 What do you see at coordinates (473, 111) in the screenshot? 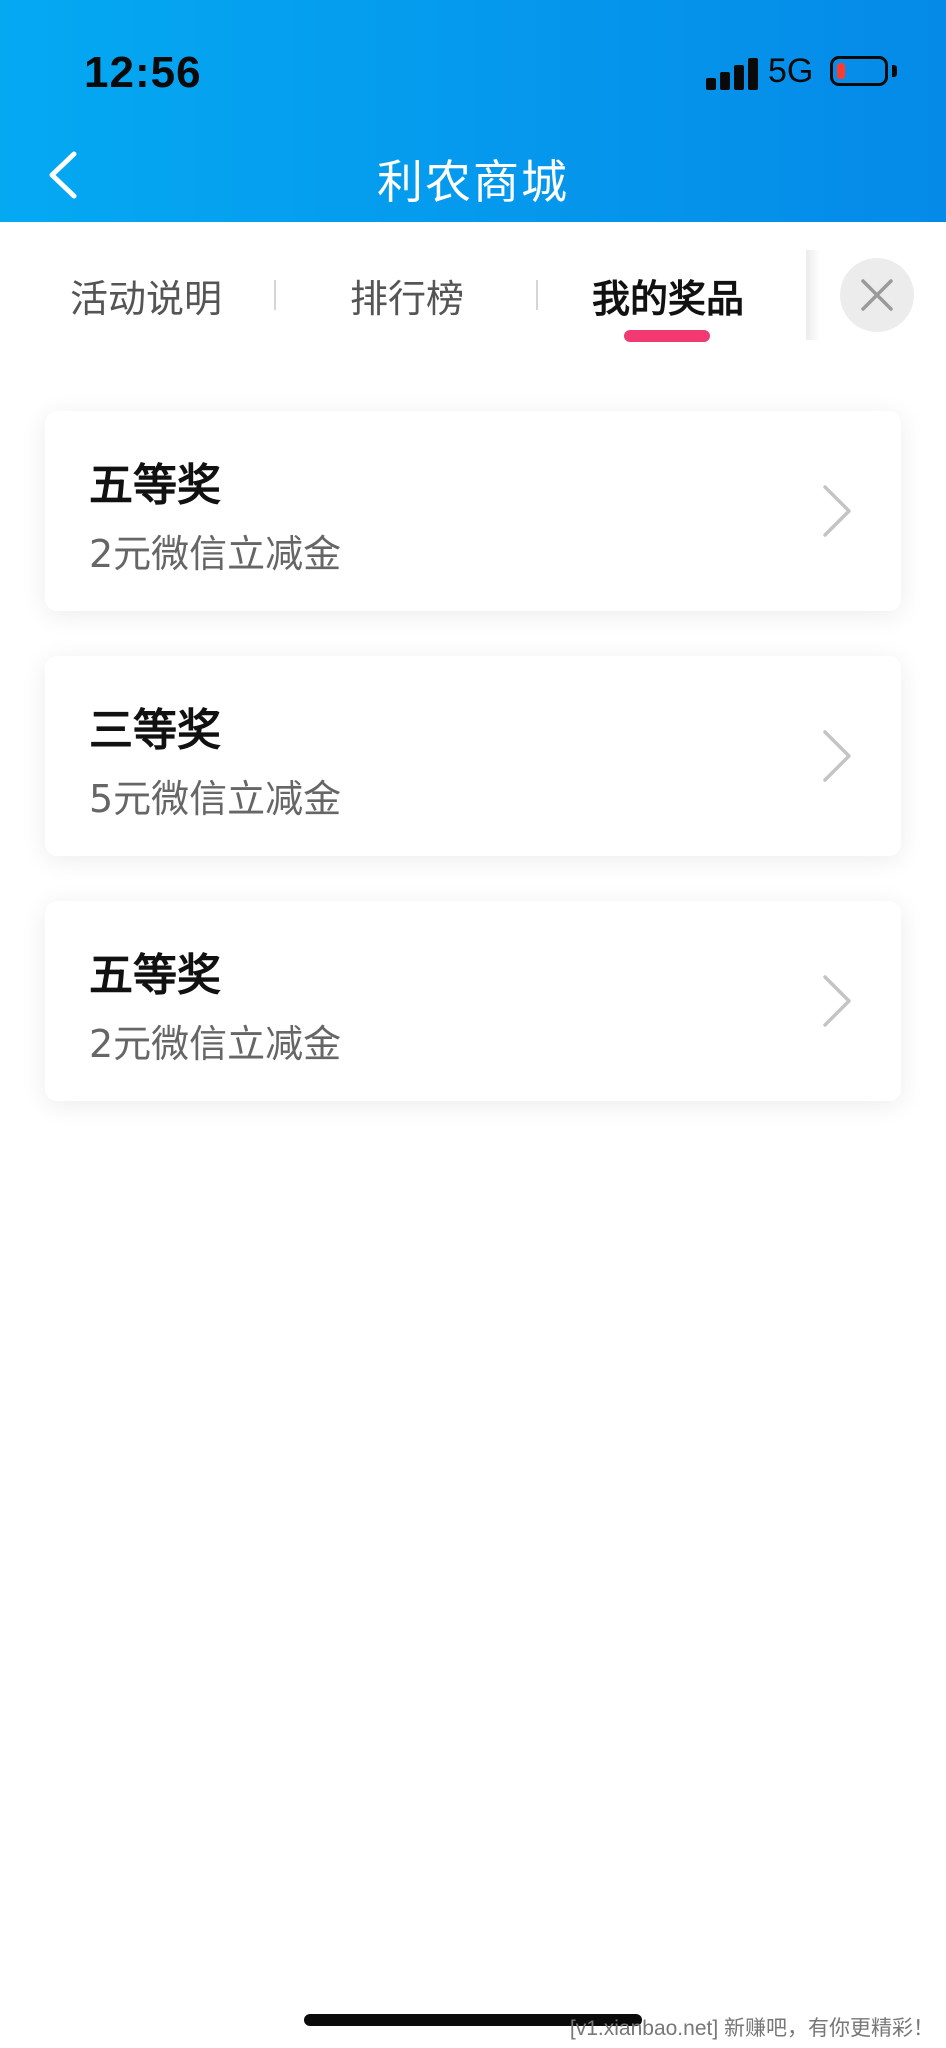
I see `app-header: 12:56 5G 利农商城` at bounding box center [473, 111].